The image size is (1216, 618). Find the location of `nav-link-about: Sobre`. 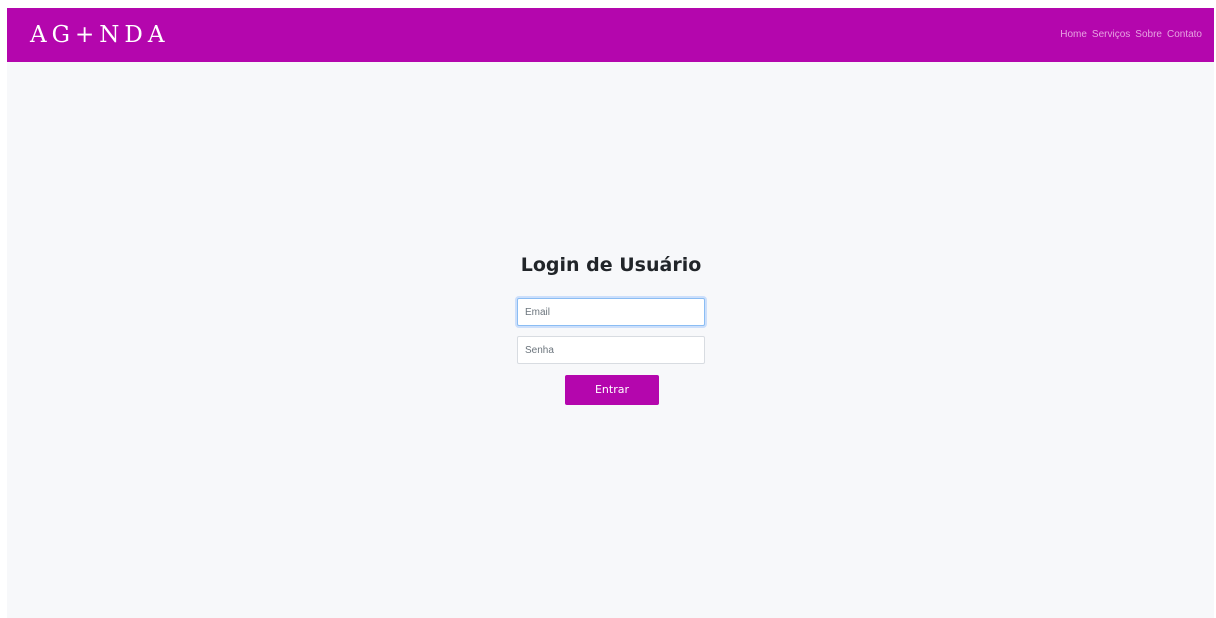

nav-link-about: Sobre is located at coordinates (1148, 35).